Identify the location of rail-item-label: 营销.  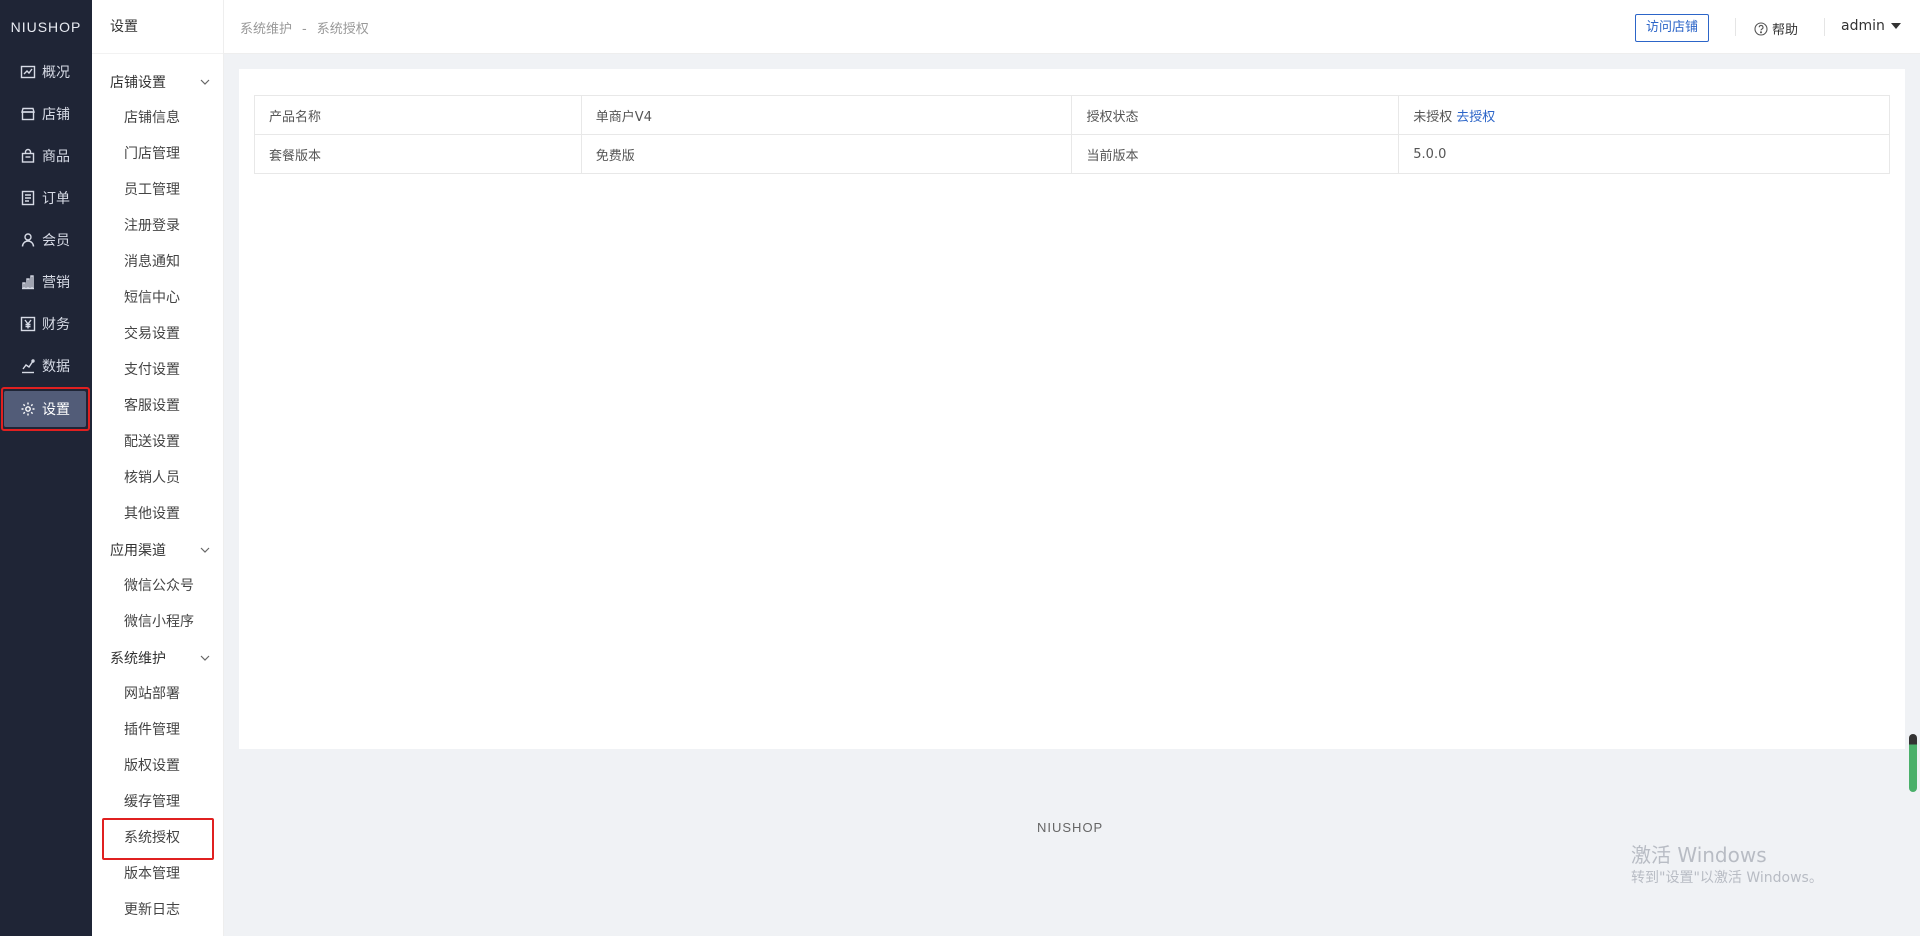
(56, 283).